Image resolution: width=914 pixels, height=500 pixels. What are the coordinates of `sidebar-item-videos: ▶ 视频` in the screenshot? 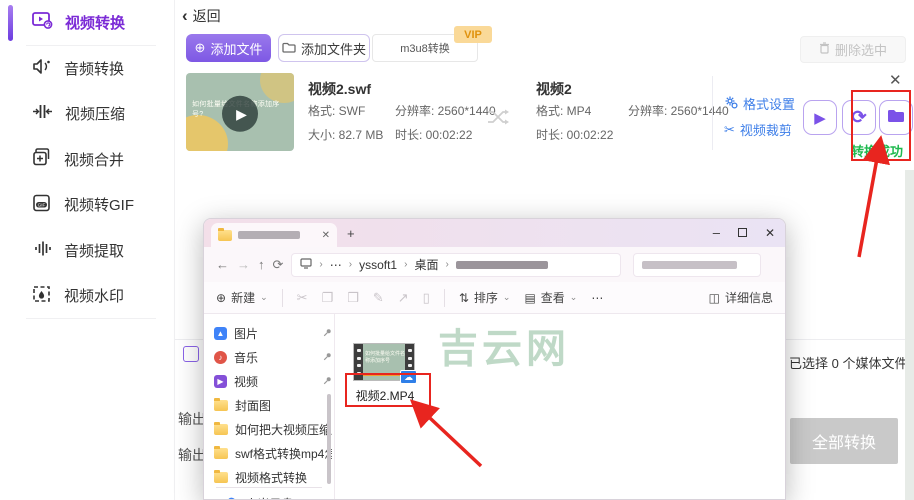 It's located at (273, 381).